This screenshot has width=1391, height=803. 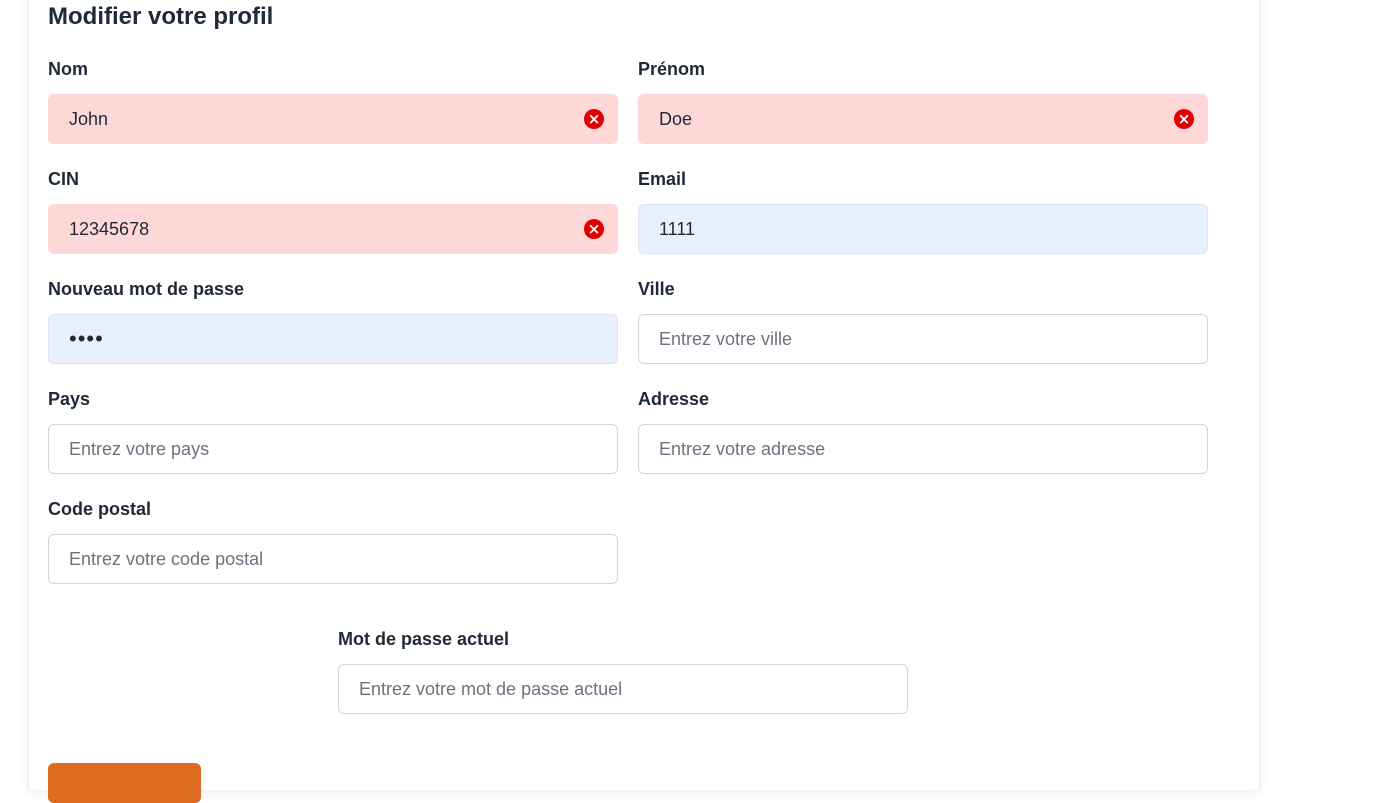 I want to click on prenom-input, so click(x=923, y=119).